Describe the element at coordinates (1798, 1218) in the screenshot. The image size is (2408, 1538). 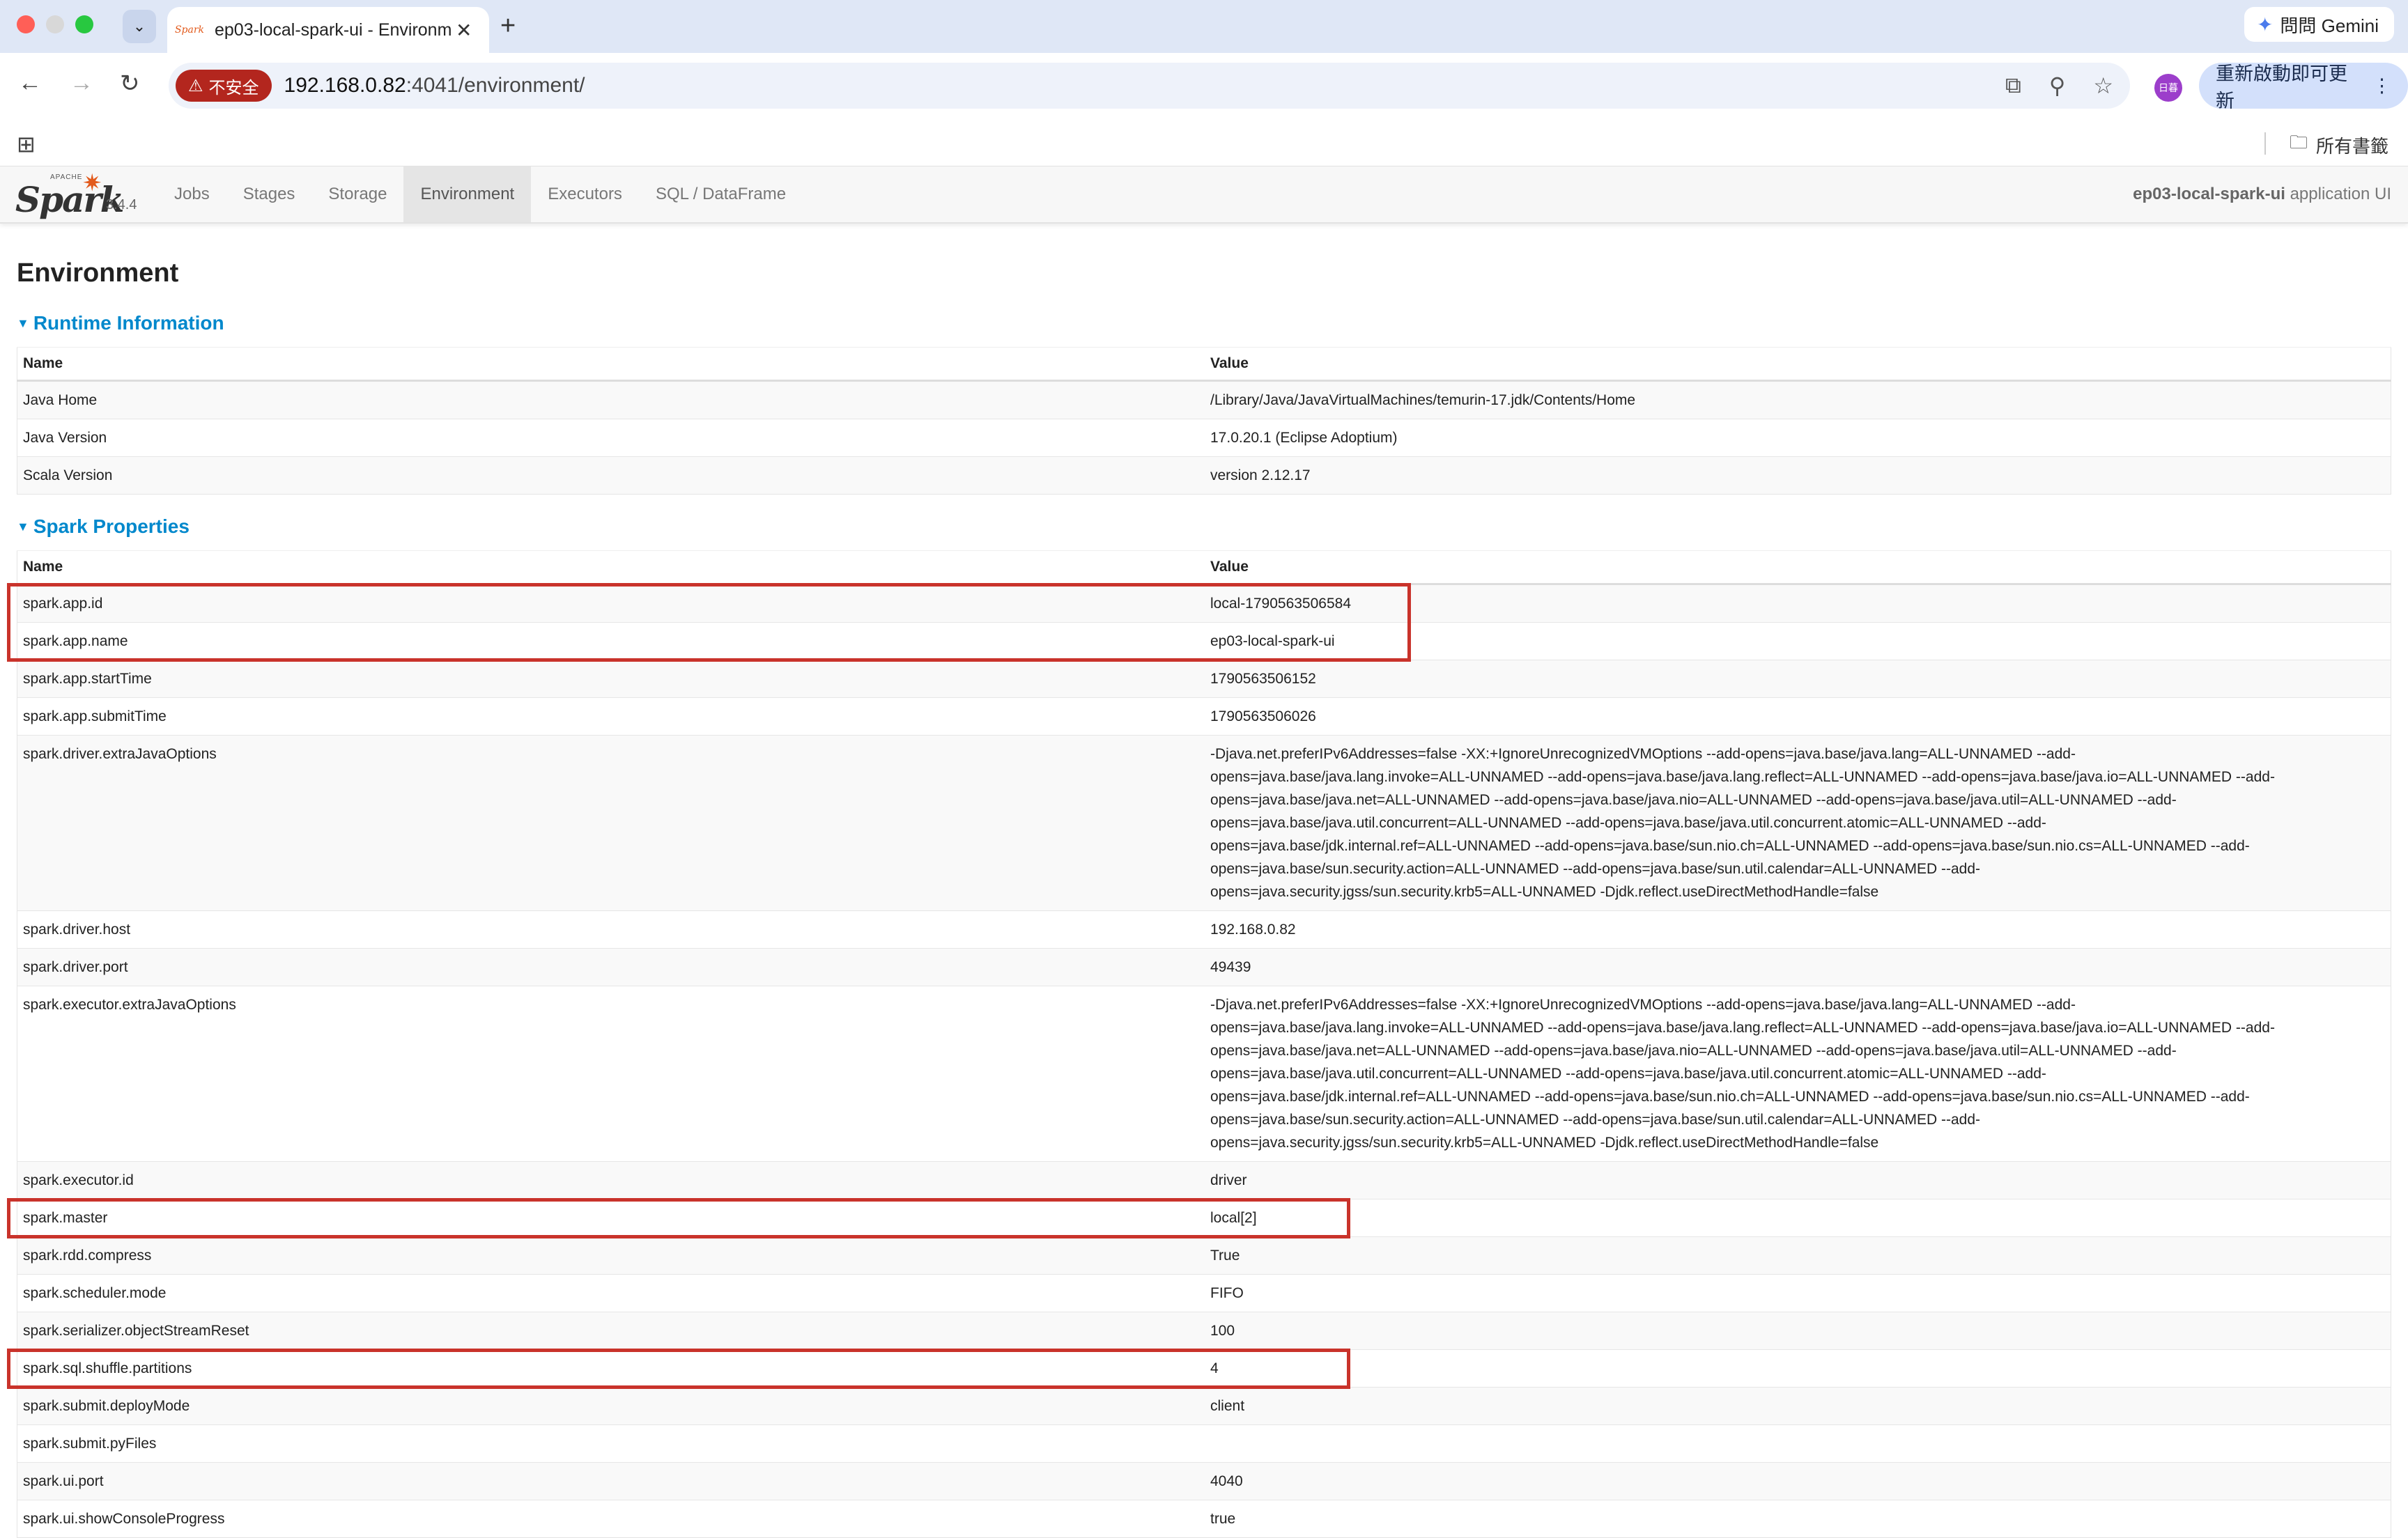
I see `property-value: local[2]` at that location.